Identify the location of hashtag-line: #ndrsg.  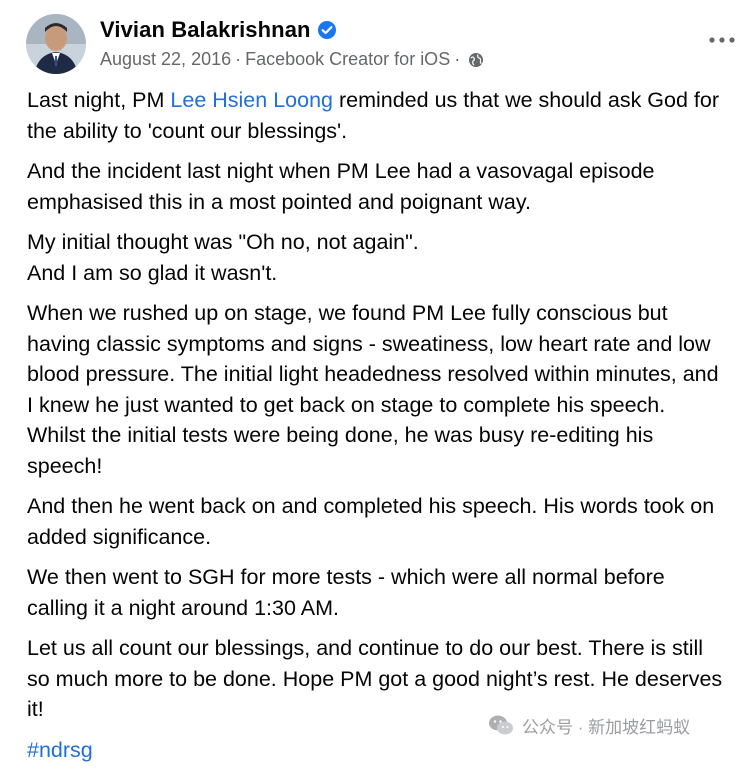
(377, 750).